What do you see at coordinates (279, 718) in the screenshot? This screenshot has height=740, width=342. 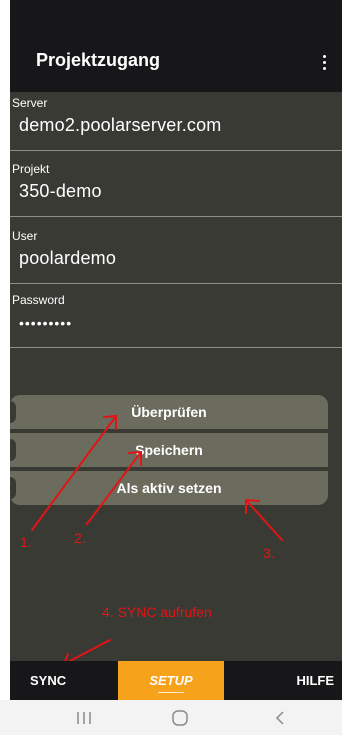 I see `back-icon` at bounding box center [279, 718].